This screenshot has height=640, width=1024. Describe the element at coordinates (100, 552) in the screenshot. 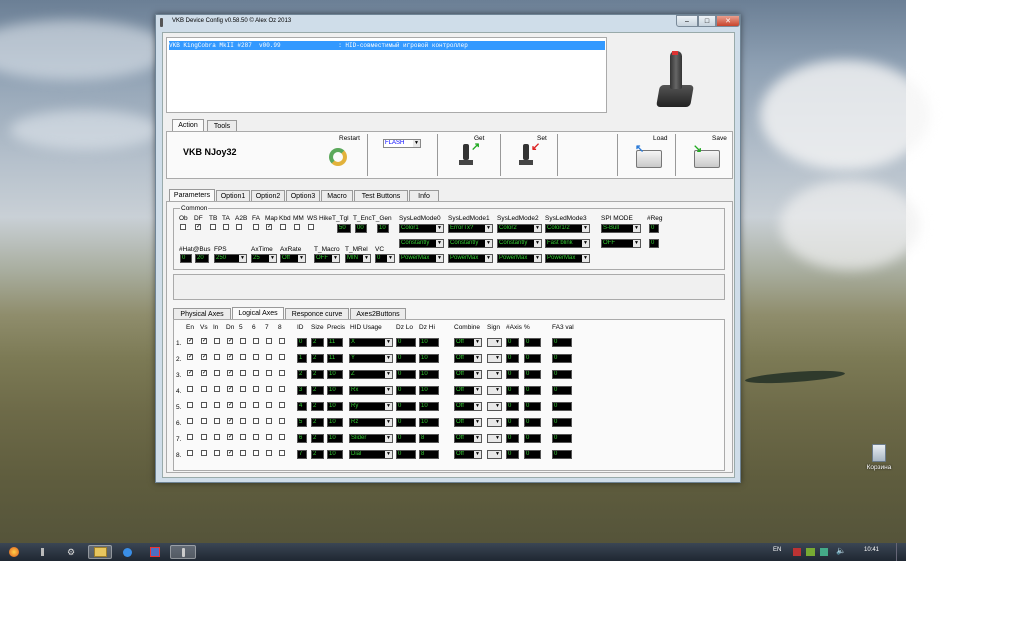

I see `taskbar-explorer-button` at that location.